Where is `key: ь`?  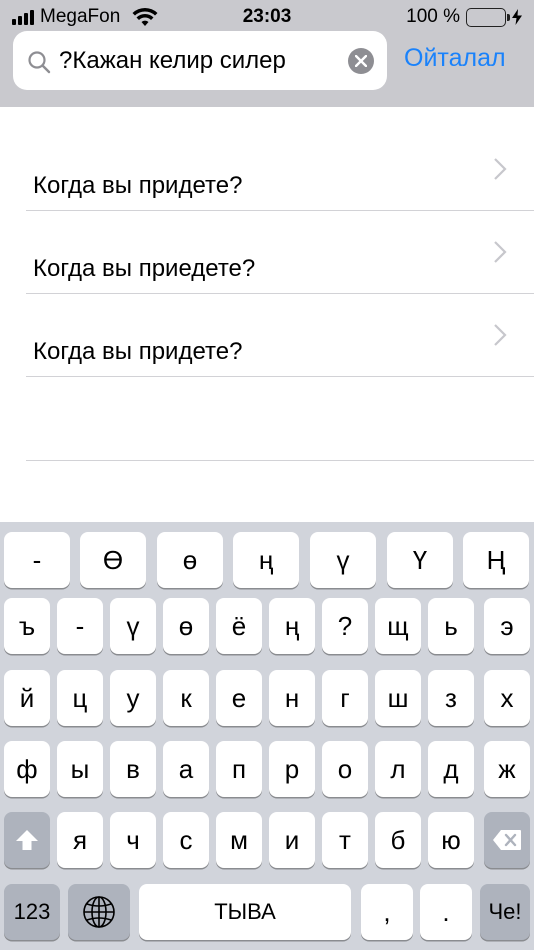 key: ь is located at coordinates (451, 626).